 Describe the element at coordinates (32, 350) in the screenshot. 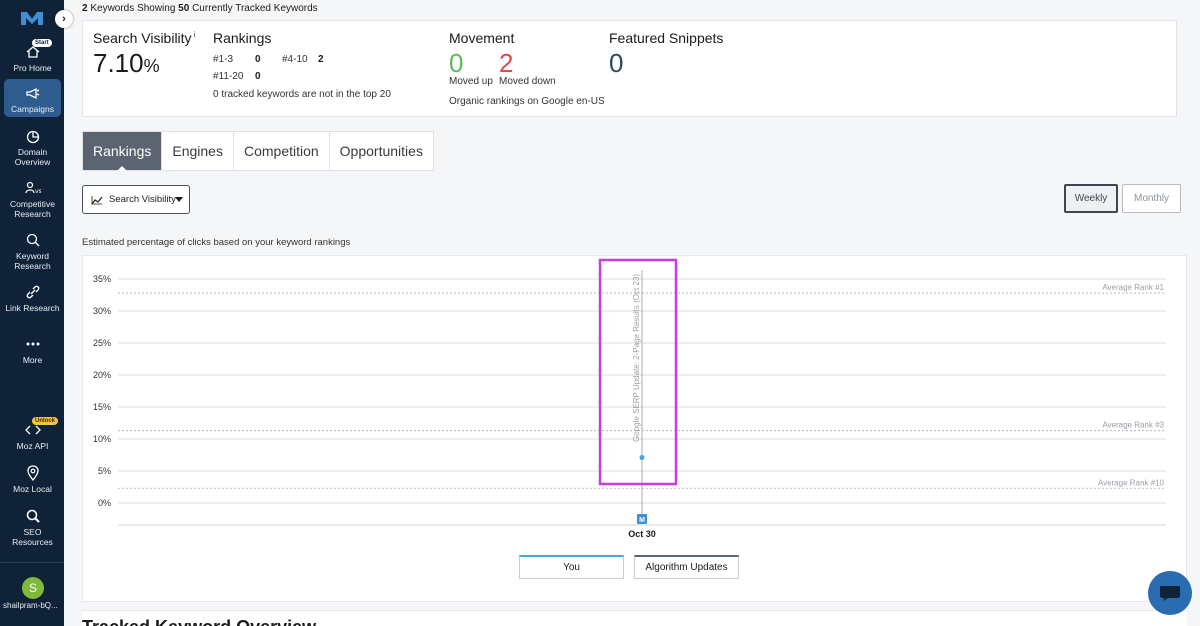

I see `sidebar-item-more: More` at that location.